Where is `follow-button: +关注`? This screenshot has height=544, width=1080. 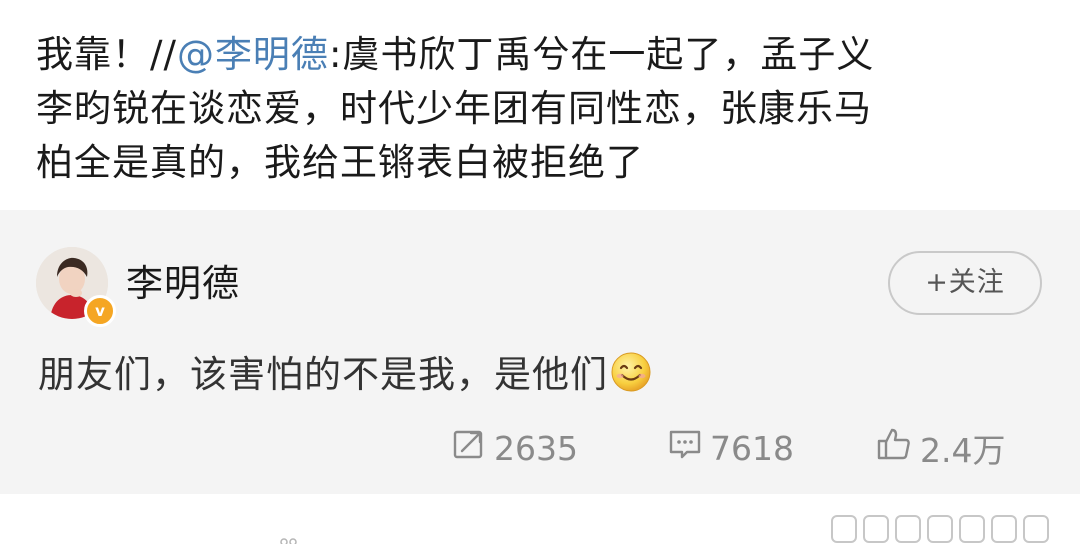
follow-button: +关注 is located at coordinates (965, 283).